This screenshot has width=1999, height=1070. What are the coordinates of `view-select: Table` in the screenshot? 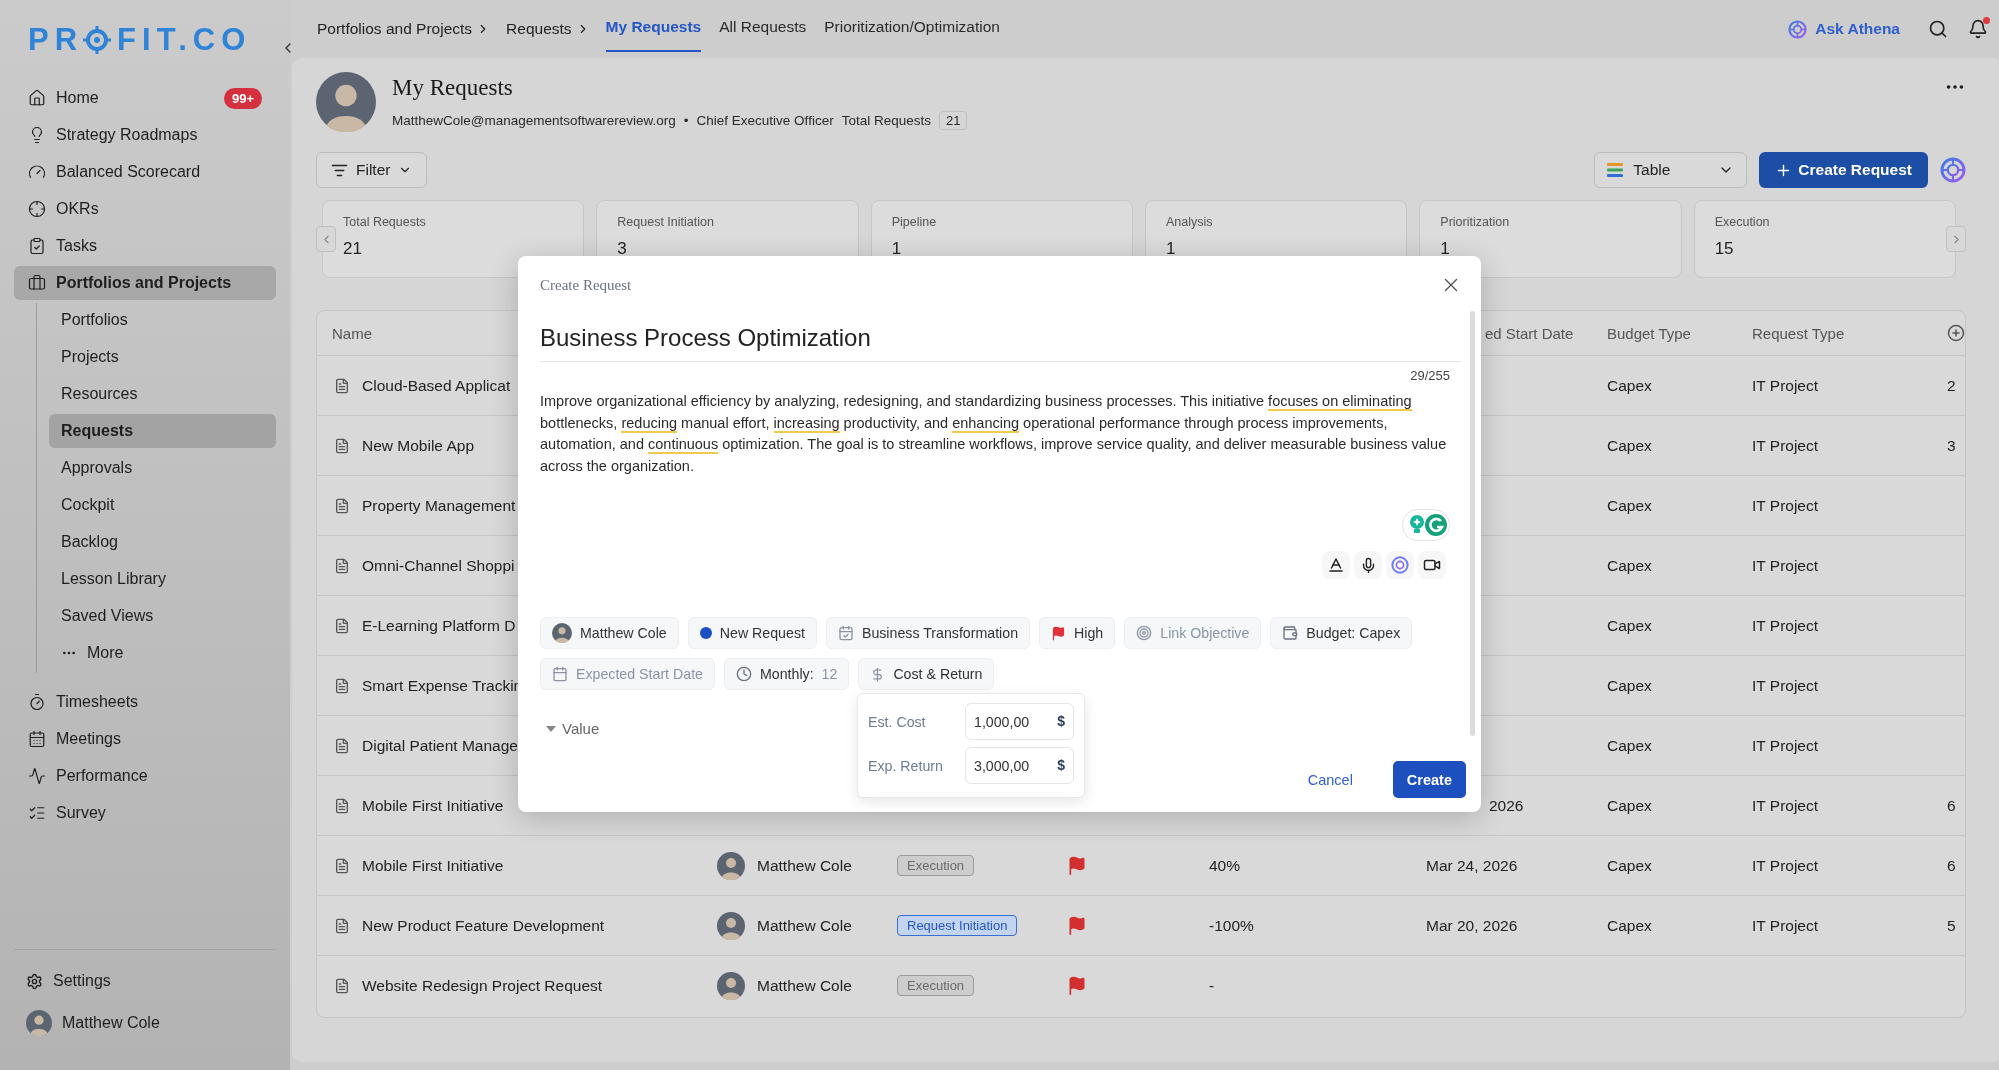 It's located at (1671, 170).